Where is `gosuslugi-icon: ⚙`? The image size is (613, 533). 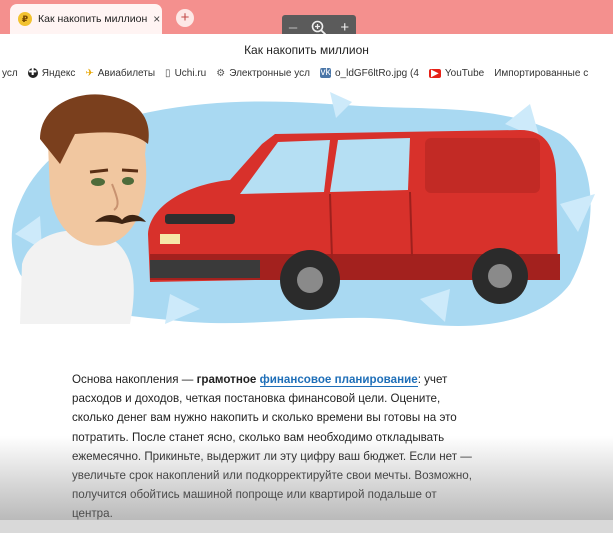 gosuslugi-icon: ⚙ is located at coordinates (221, 73).